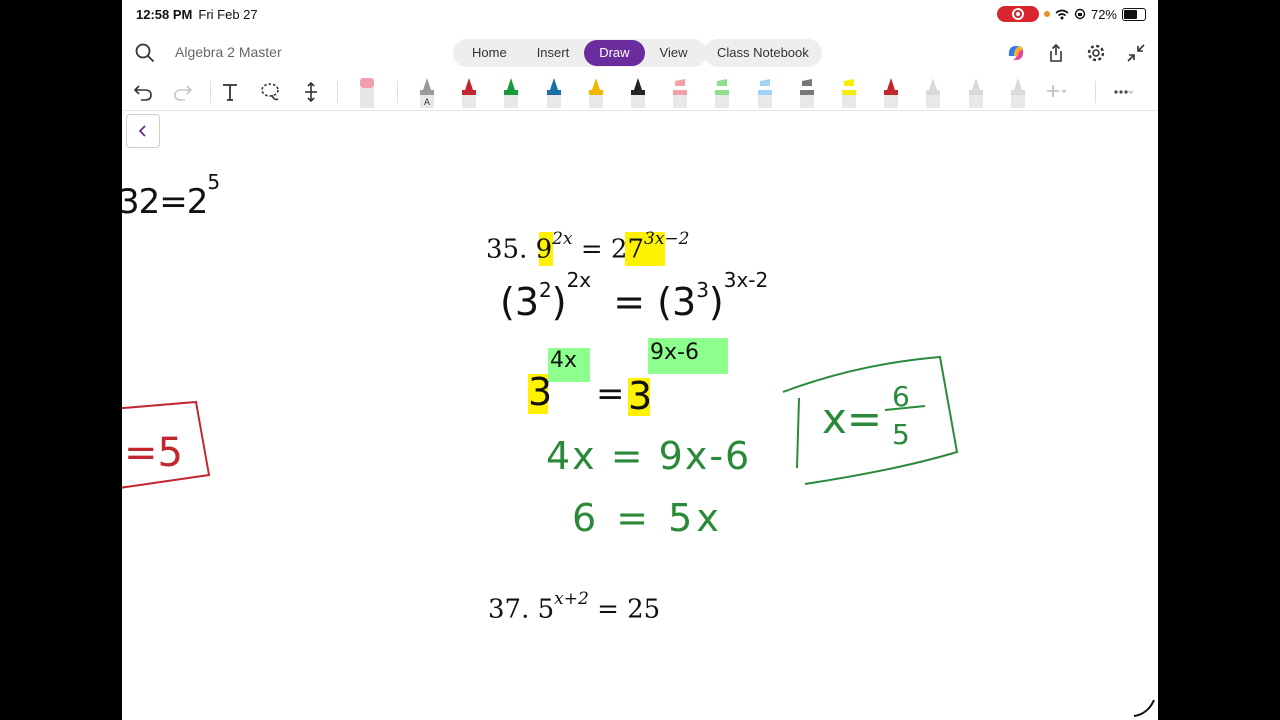 This screenshot has width=1280, height=720. What do you see at coordinates (1046, 14) in the screenshot?
I see `mic-indicator-icon` at bounding box center [1046, 14].